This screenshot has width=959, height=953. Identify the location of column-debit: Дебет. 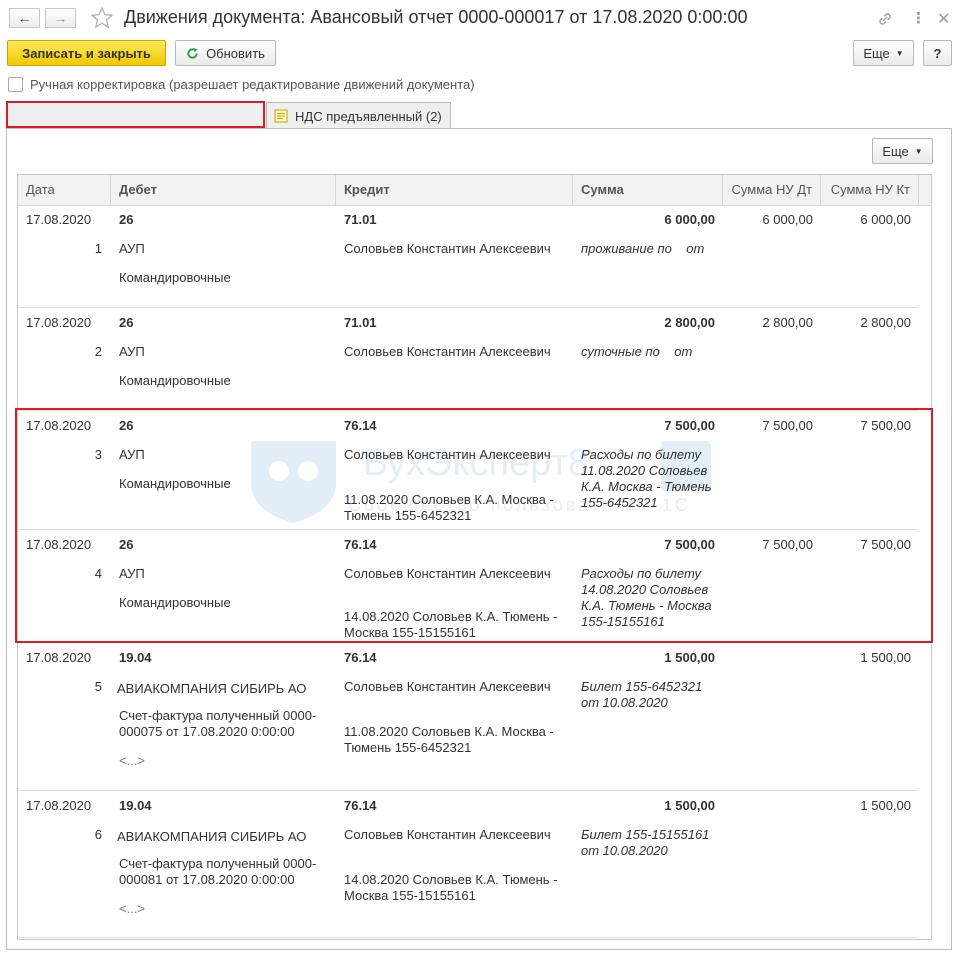
(223, 190).